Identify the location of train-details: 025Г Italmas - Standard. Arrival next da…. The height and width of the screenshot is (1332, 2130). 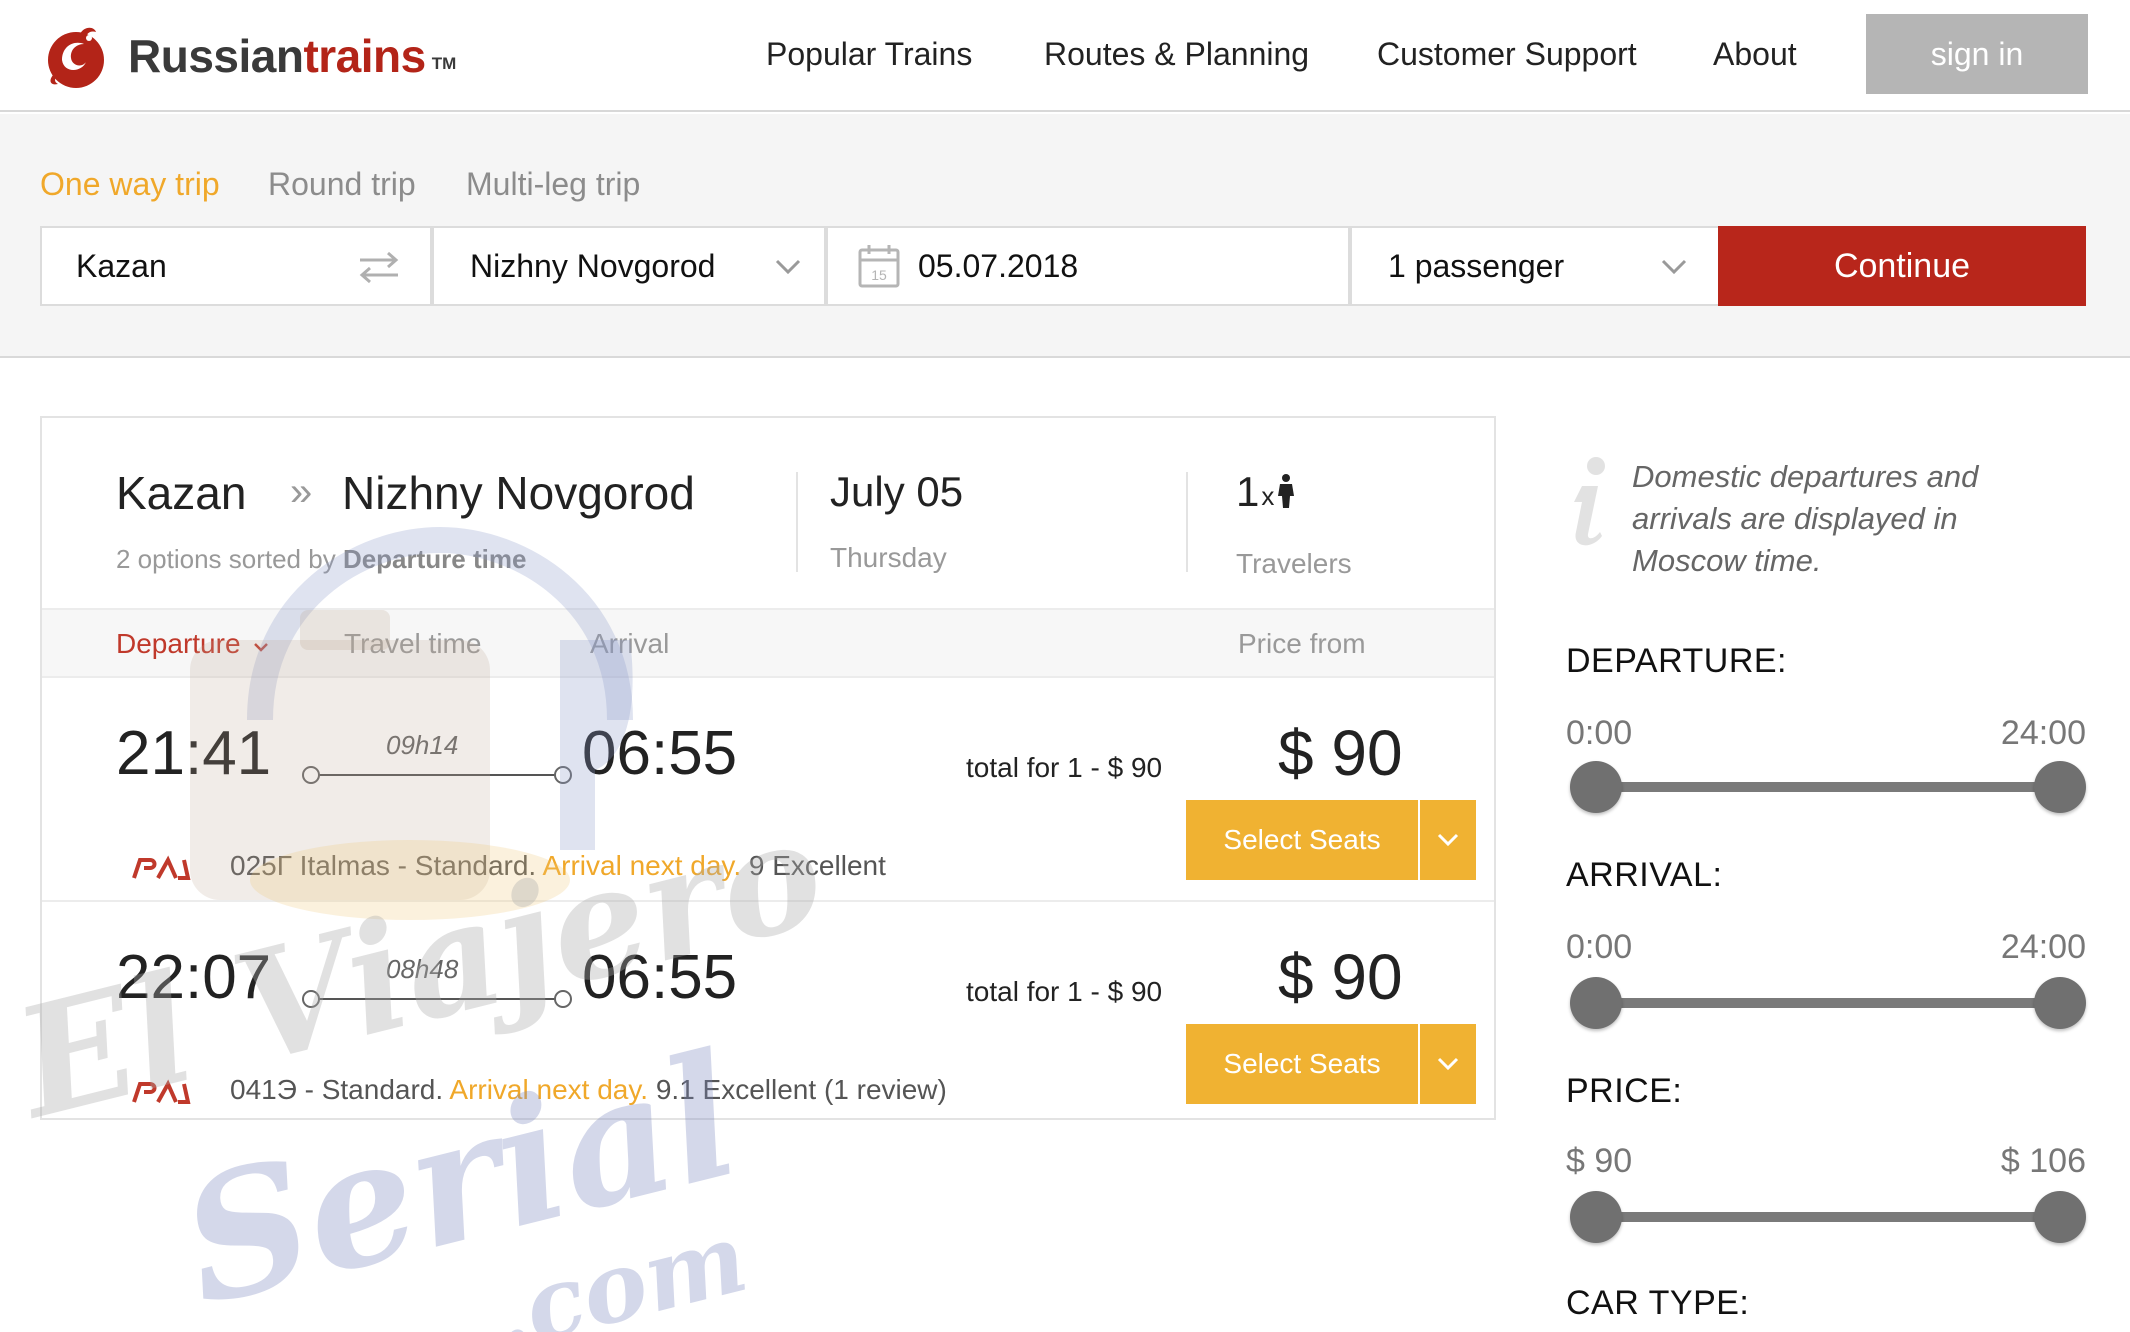
(558, 865).